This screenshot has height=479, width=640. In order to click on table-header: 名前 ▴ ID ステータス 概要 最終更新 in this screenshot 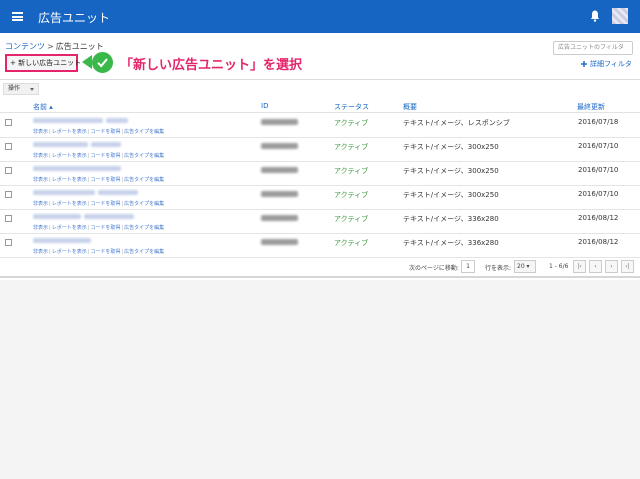, I will do `click(320, 106)`.